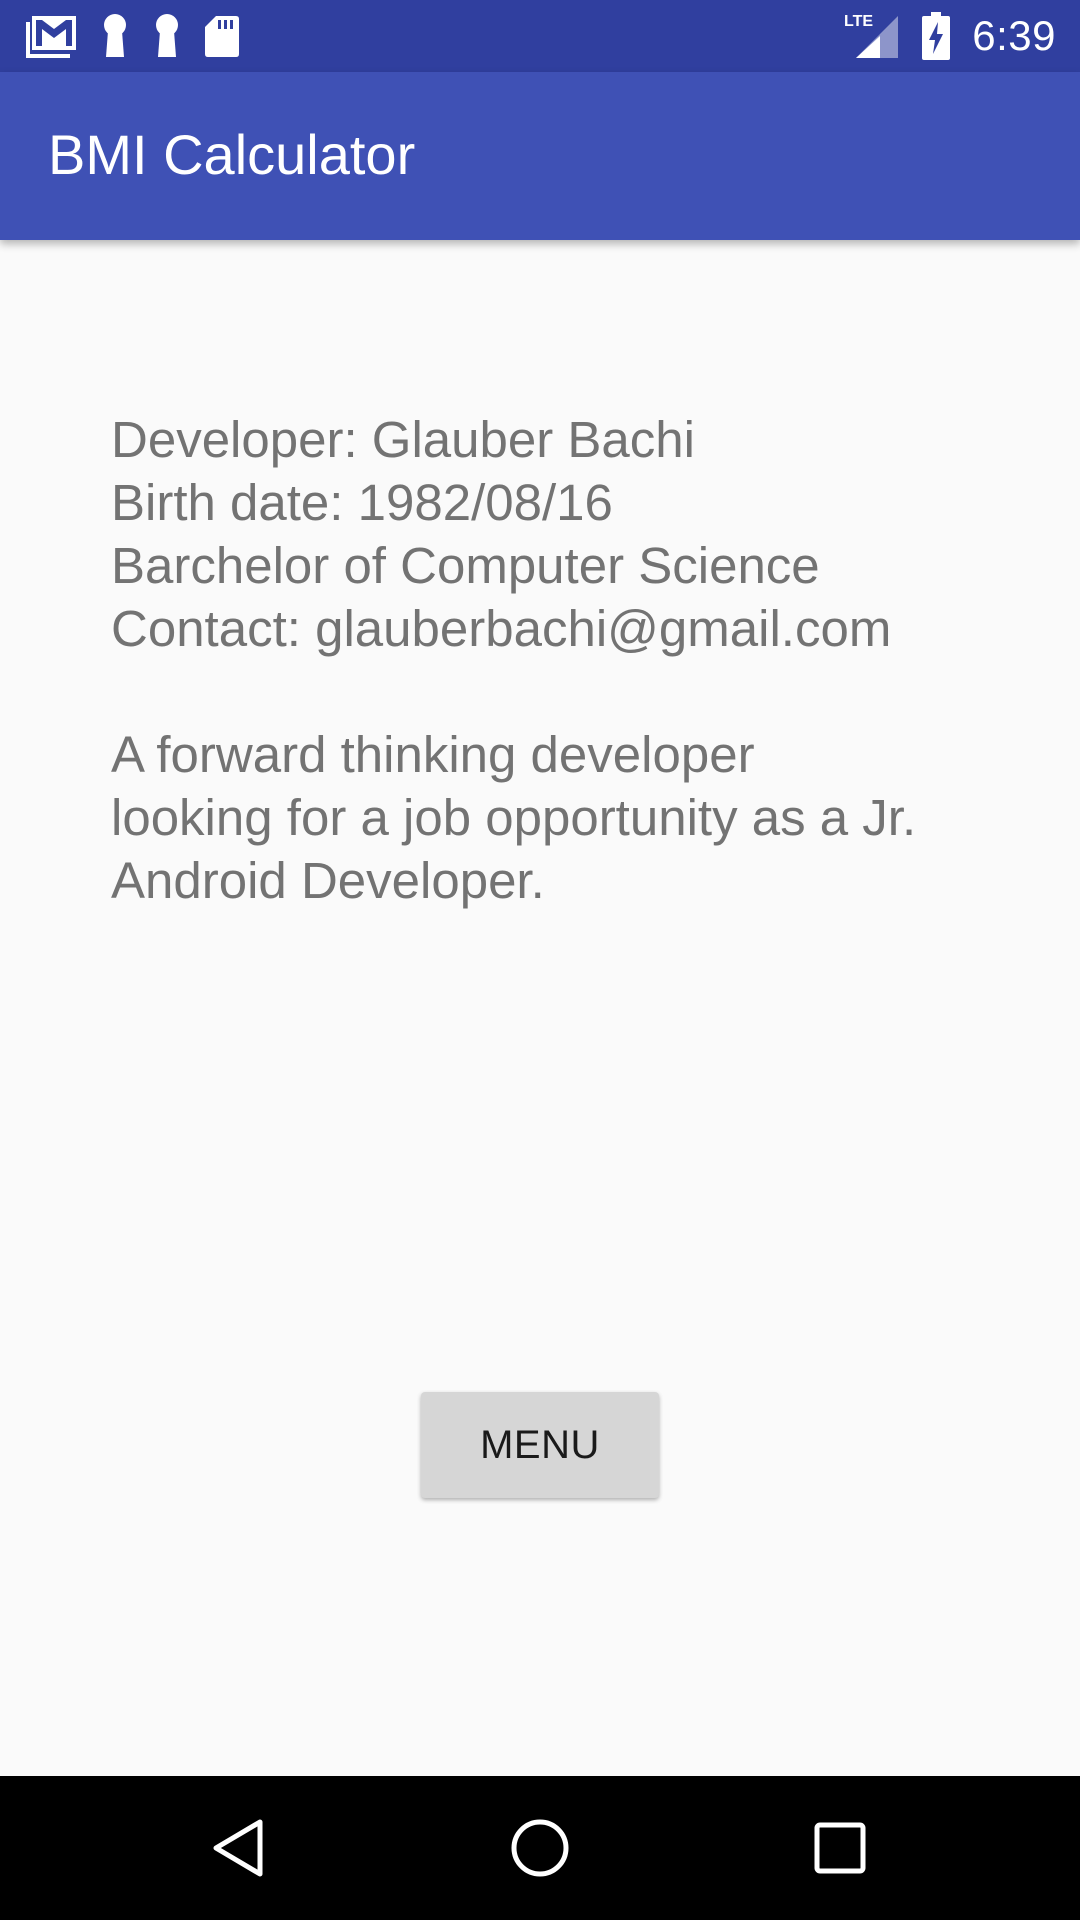  Describe the element at coordinates (232, 154) in the screenshot. I see `app-title: BMI Calculator` at that location.